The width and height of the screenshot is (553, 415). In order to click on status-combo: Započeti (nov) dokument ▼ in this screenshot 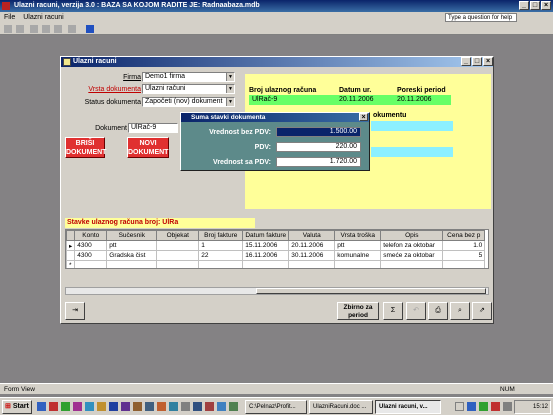, I will do `click(188, 102)`.